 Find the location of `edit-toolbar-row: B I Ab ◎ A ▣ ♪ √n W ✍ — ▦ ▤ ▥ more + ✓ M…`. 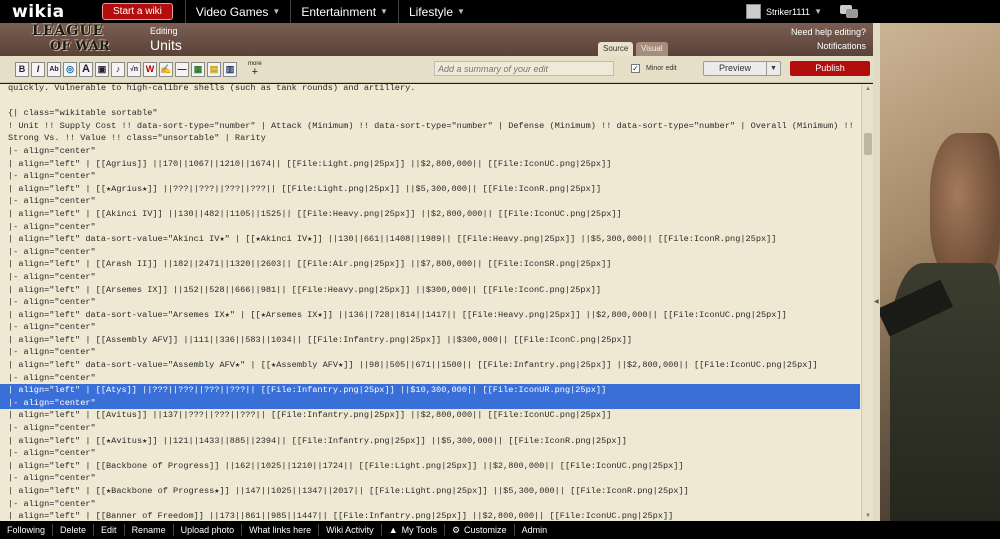

edit-toolbar-row: B I Ab ◎ A ▣ ♪ √n W ✍ — ▦ ▤ ▥ more + ✓ M… is located at coordinates (440, 69).